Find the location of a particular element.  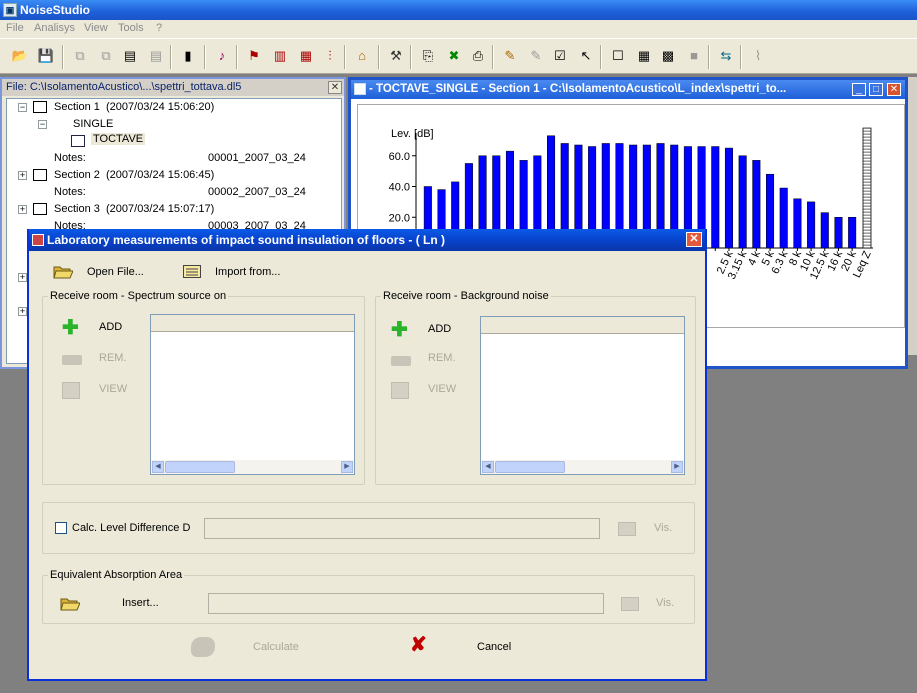

spectrum-view-button: VIEW is located at coordinates (113, 389).